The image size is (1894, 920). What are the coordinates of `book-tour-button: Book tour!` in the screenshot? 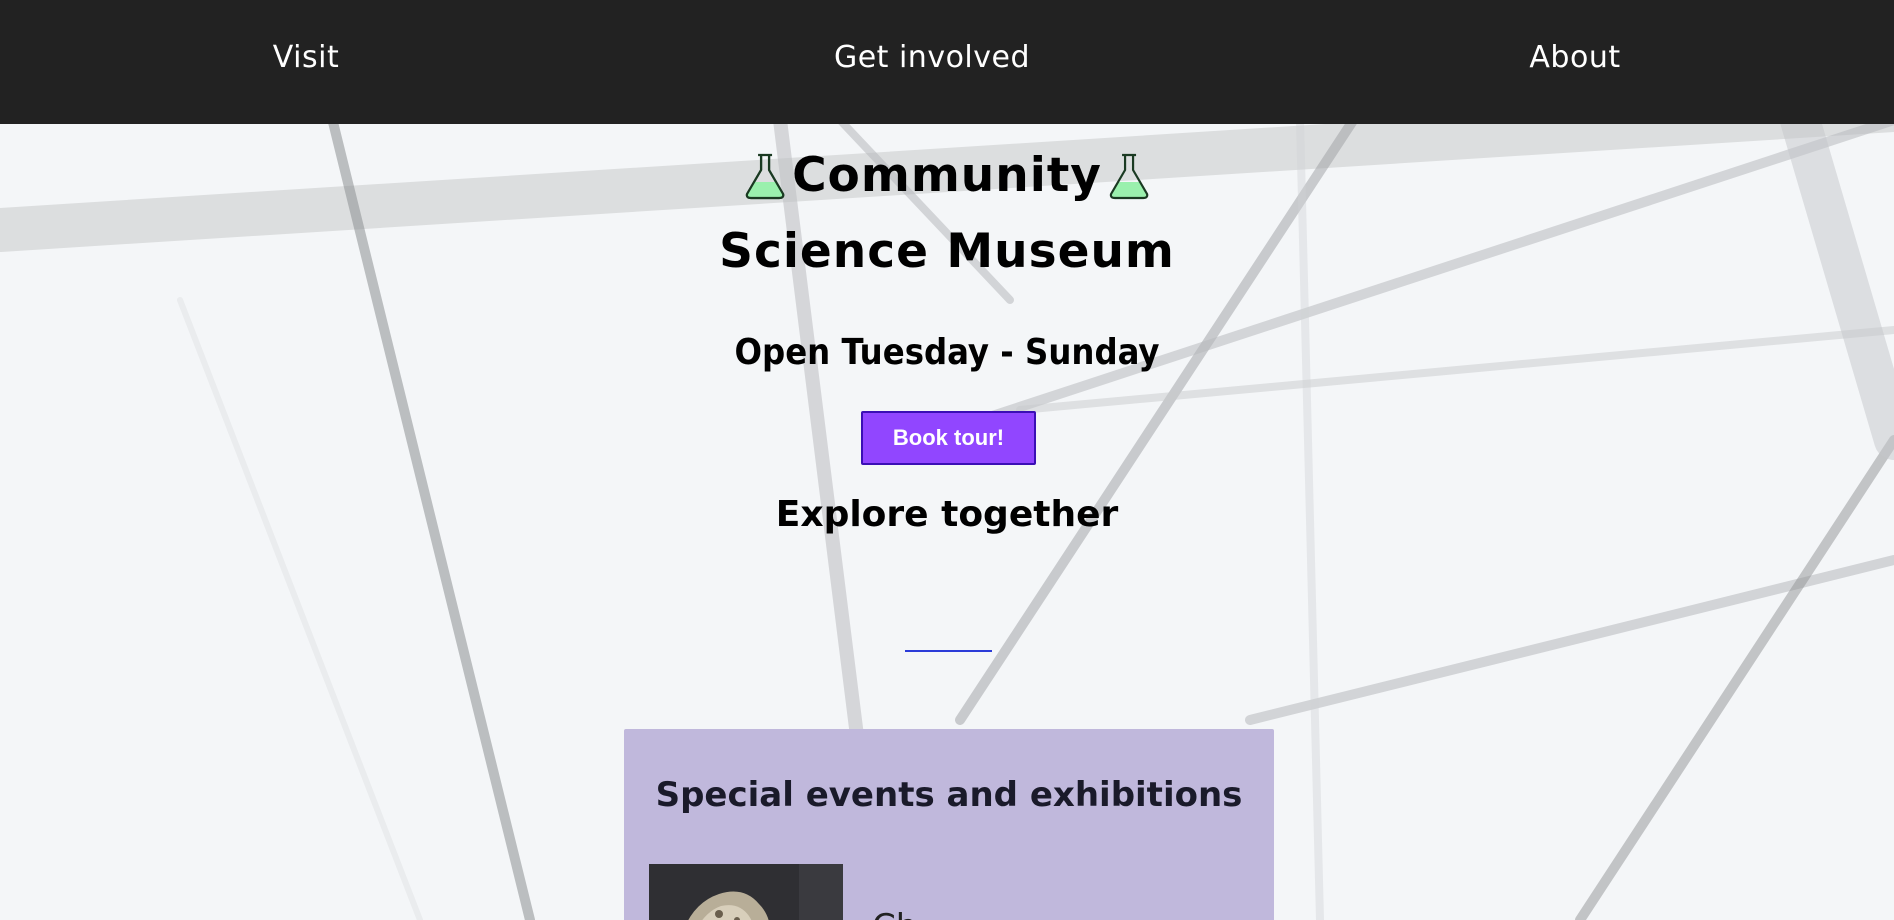 It's located at (948, 438).